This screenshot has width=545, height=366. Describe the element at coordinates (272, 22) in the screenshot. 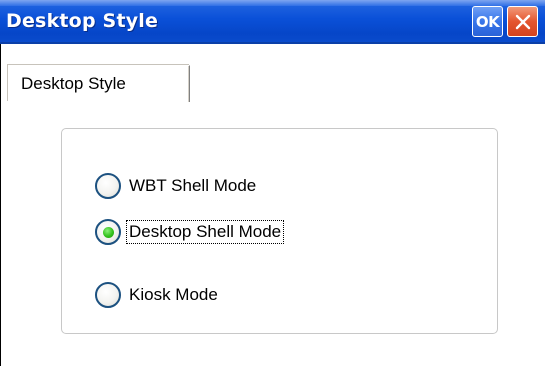

I see `title-bar: Desktop Style OK` at that location.